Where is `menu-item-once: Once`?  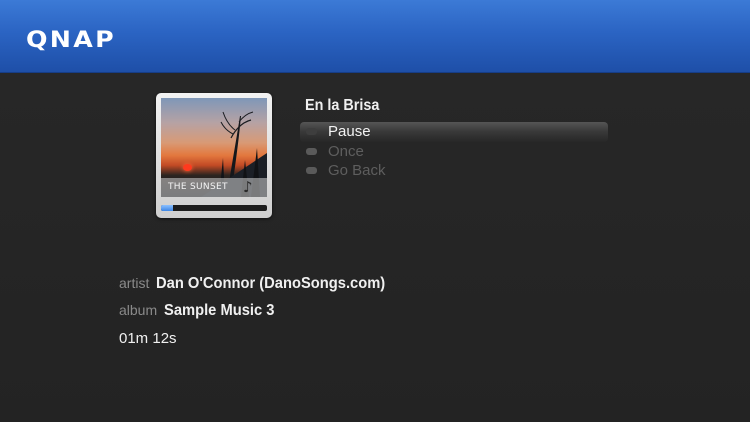
menu-item-once: Once is located at coordinates (454, 152).